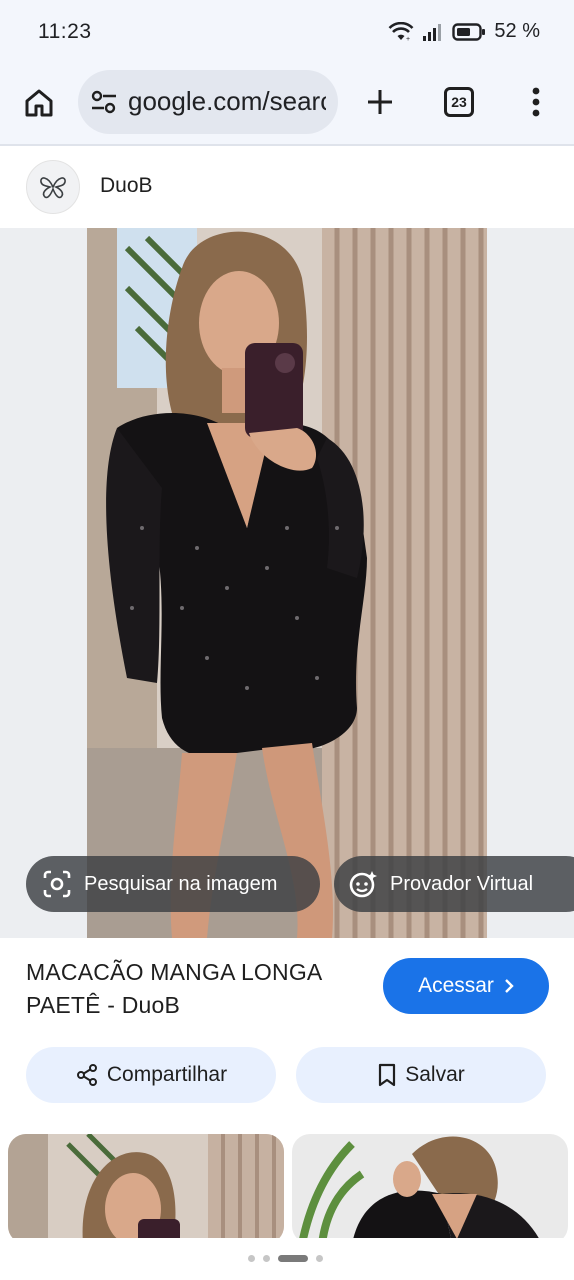  Describe the element at coordinates (432, 32) in the screenshot. I see `signal-icon` at that location.